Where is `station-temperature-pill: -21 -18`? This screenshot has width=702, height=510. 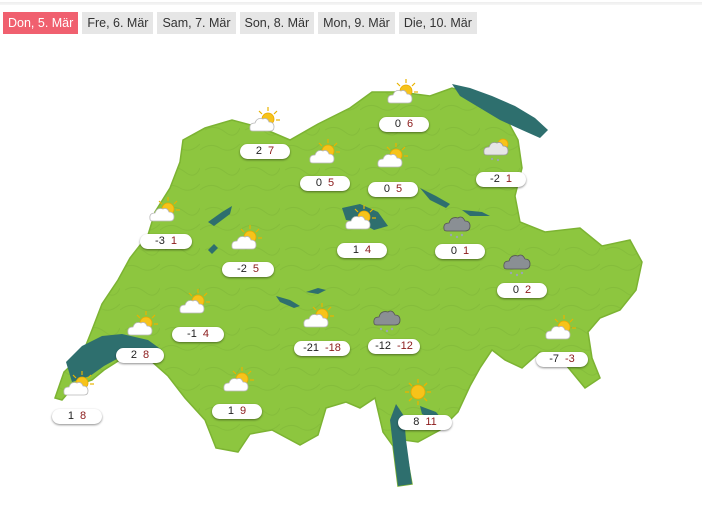
station-temperature-pill: -21 -18 is located at coordinates (322, 348).